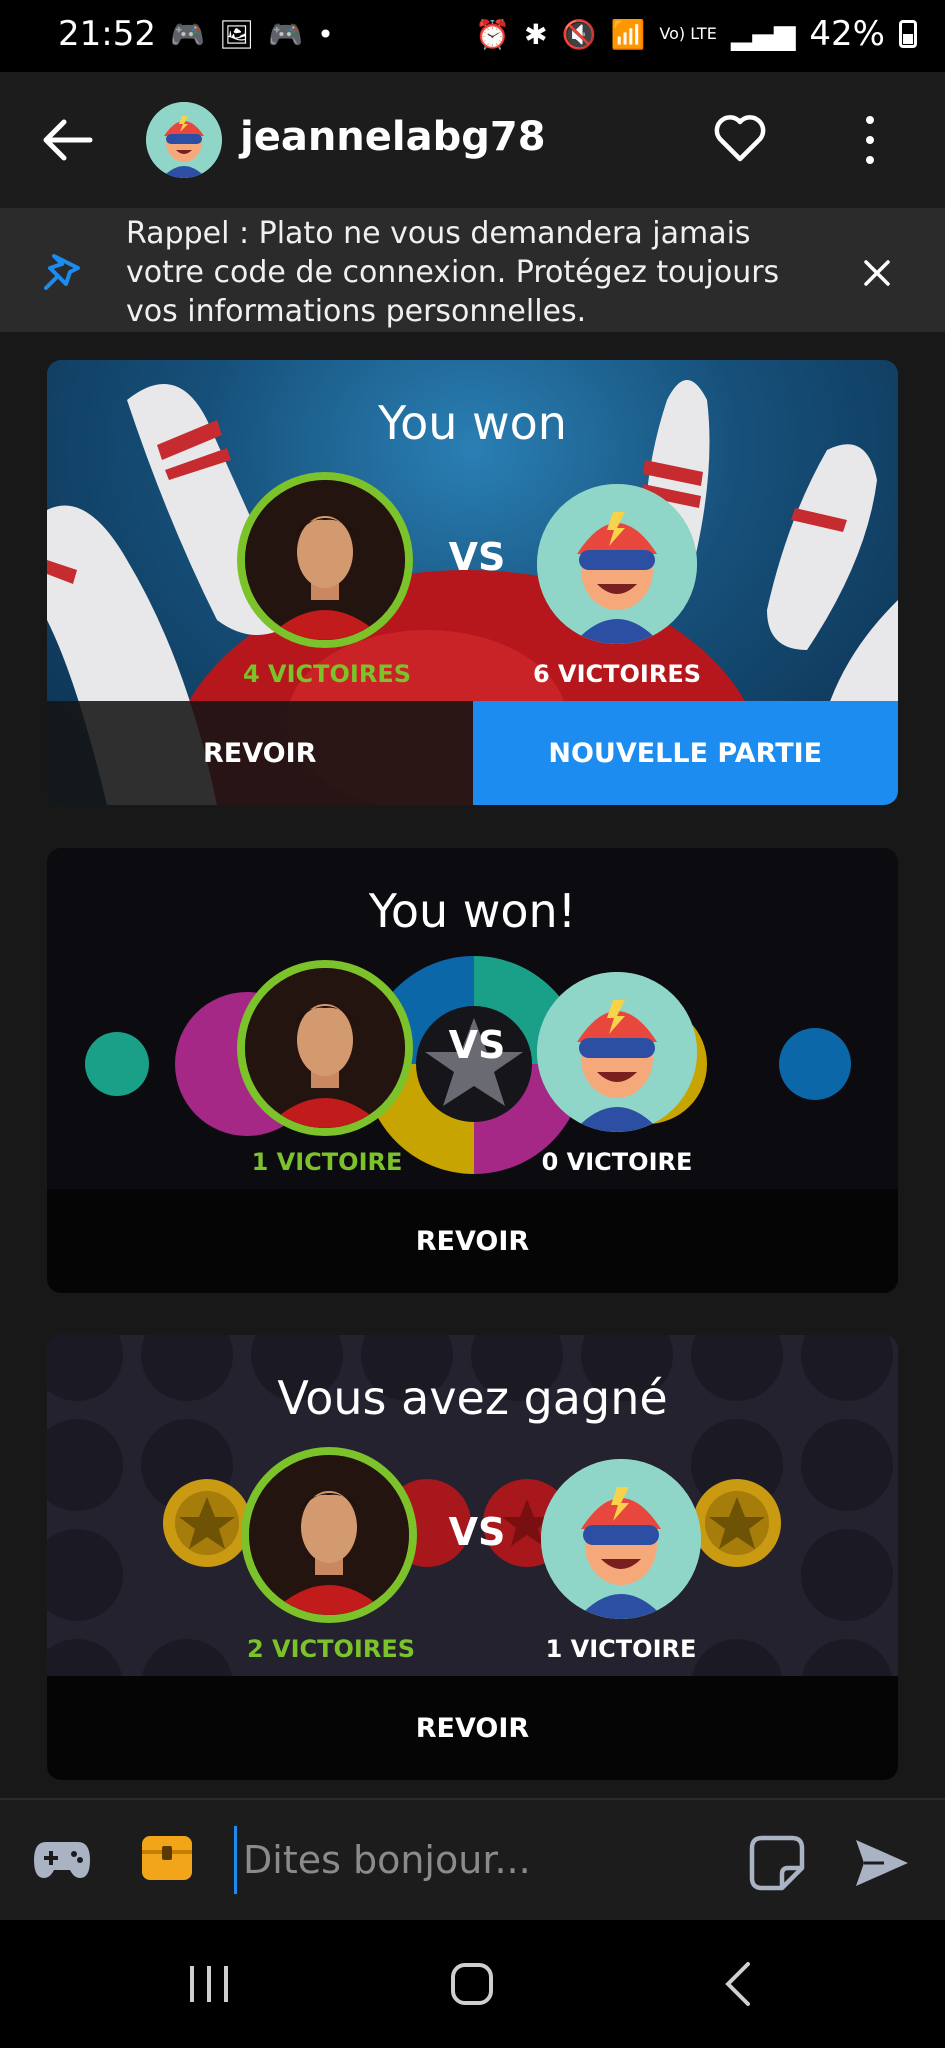 The width and height of the screenshot is (945, 2048). I want to click on my-wins: 1 VICTOIRE, so click(327, 1162).